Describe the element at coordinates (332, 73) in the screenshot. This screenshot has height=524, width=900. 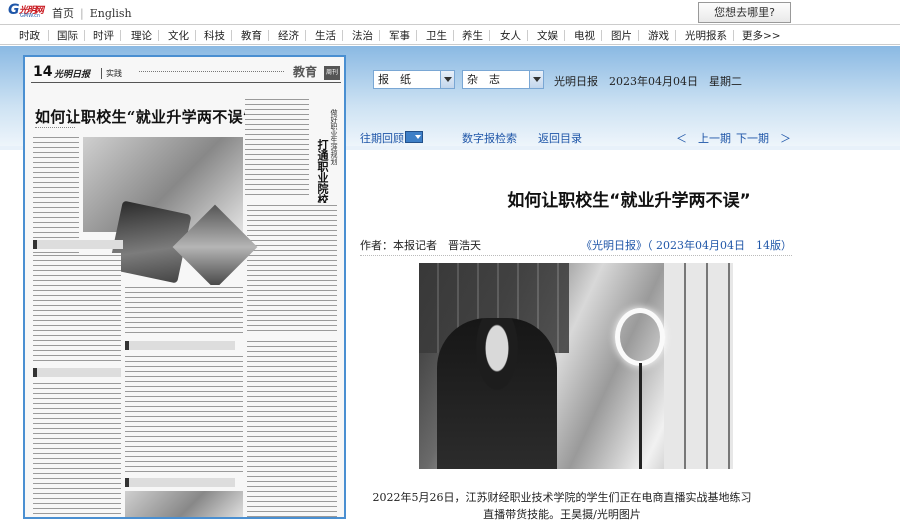
I see `page-section-tag: 周刊` at that location.